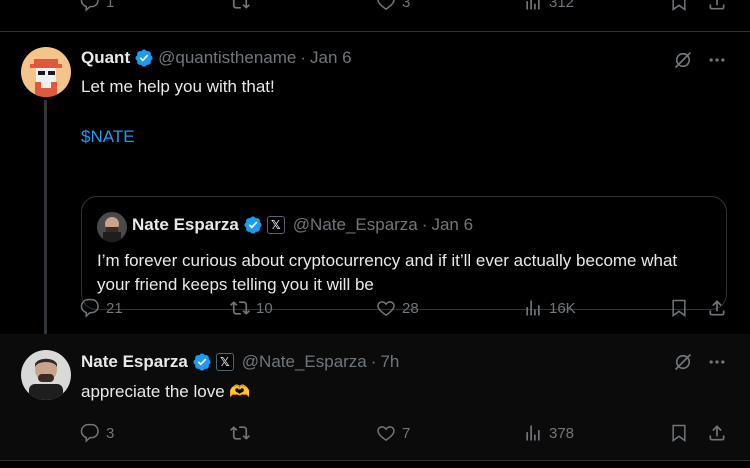  What do you see at coordinates (331, 58) in the screenshot?
I see `post-date: Jan 6` at bounding box center [331, 58].